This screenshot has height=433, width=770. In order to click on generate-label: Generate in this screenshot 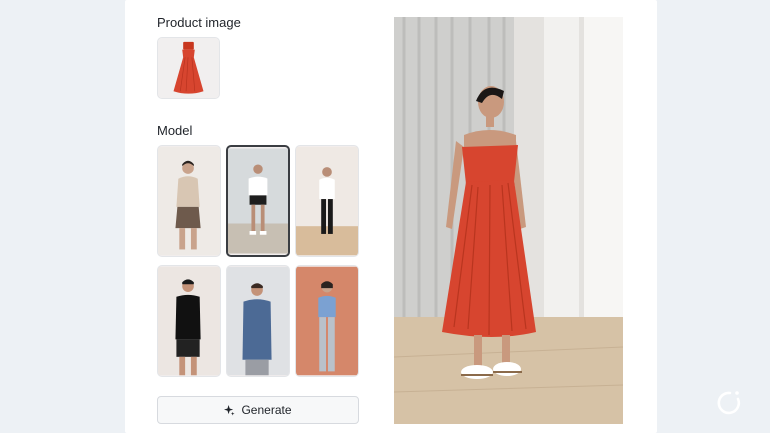, I will do `click(266, 410)`.